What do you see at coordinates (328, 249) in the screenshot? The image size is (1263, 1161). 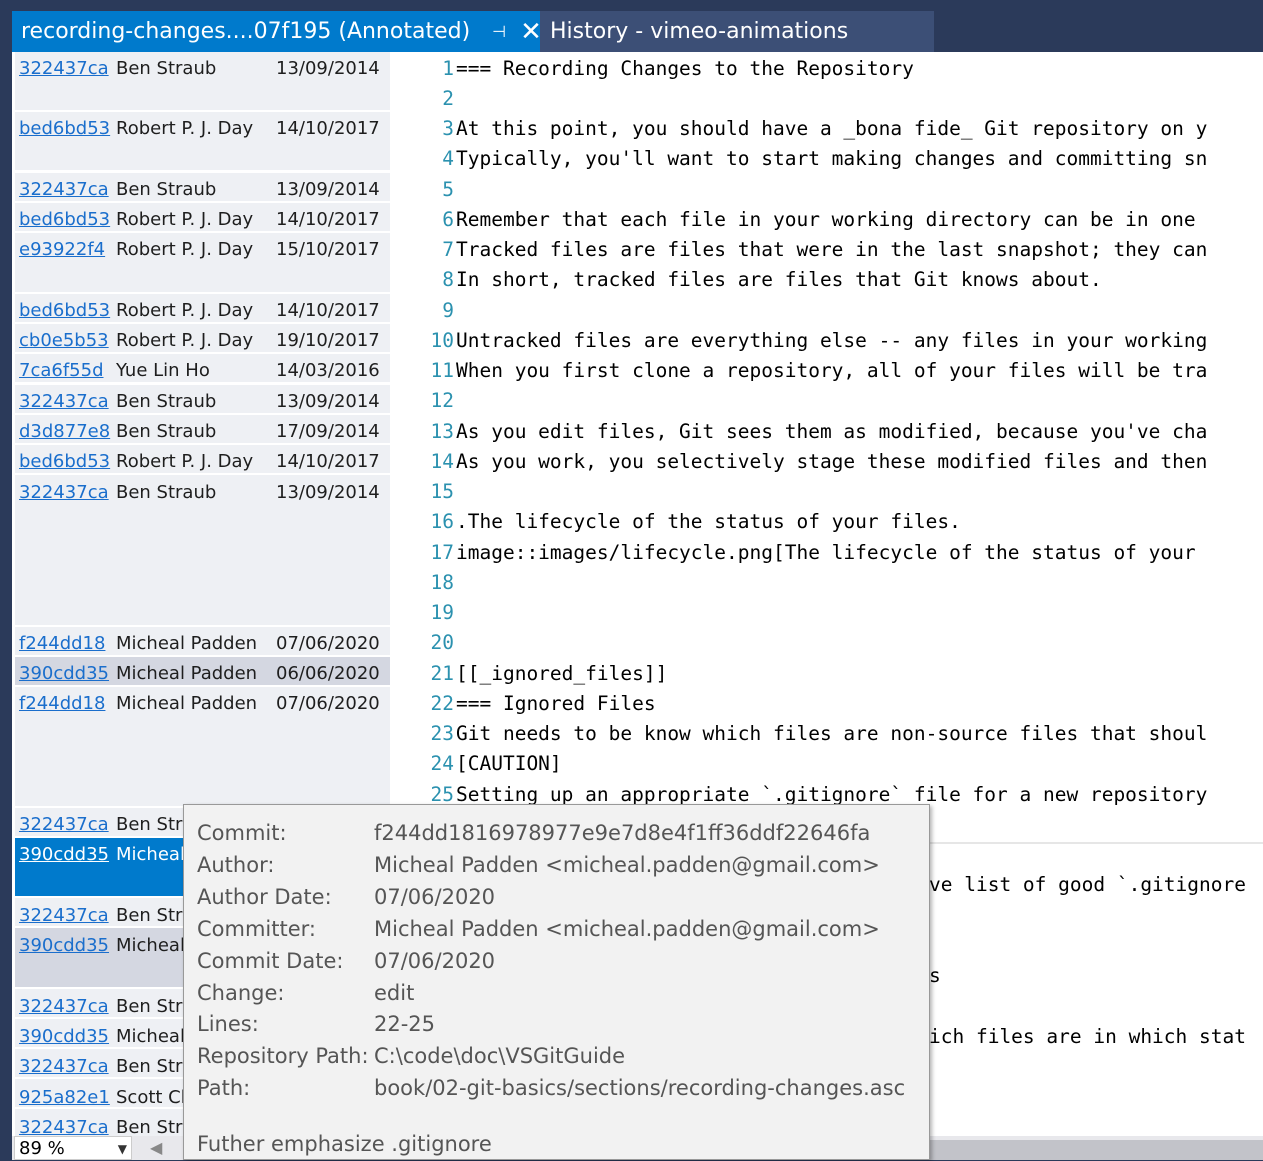 I see `commit-date: 15/10/2017` at bounding box center [328, 249].